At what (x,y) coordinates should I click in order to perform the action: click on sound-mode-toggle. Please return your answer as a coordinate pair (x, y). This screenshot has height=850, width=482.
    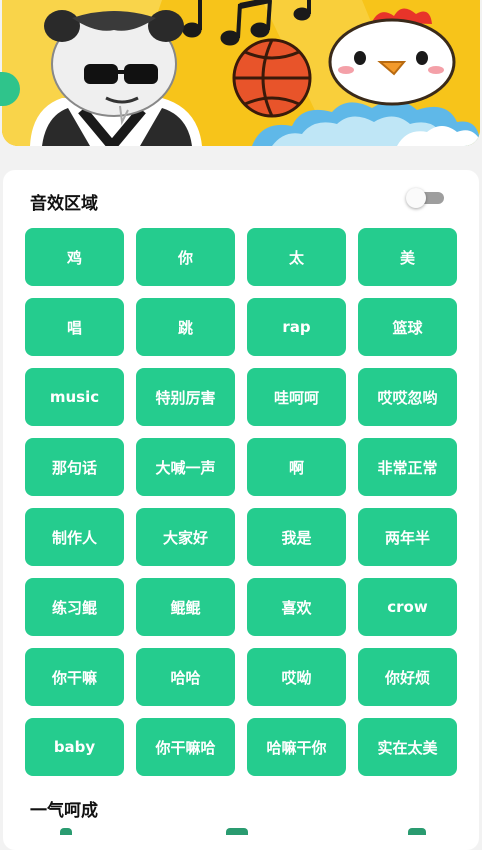
    Looking at the image, I should click on (426, 198).